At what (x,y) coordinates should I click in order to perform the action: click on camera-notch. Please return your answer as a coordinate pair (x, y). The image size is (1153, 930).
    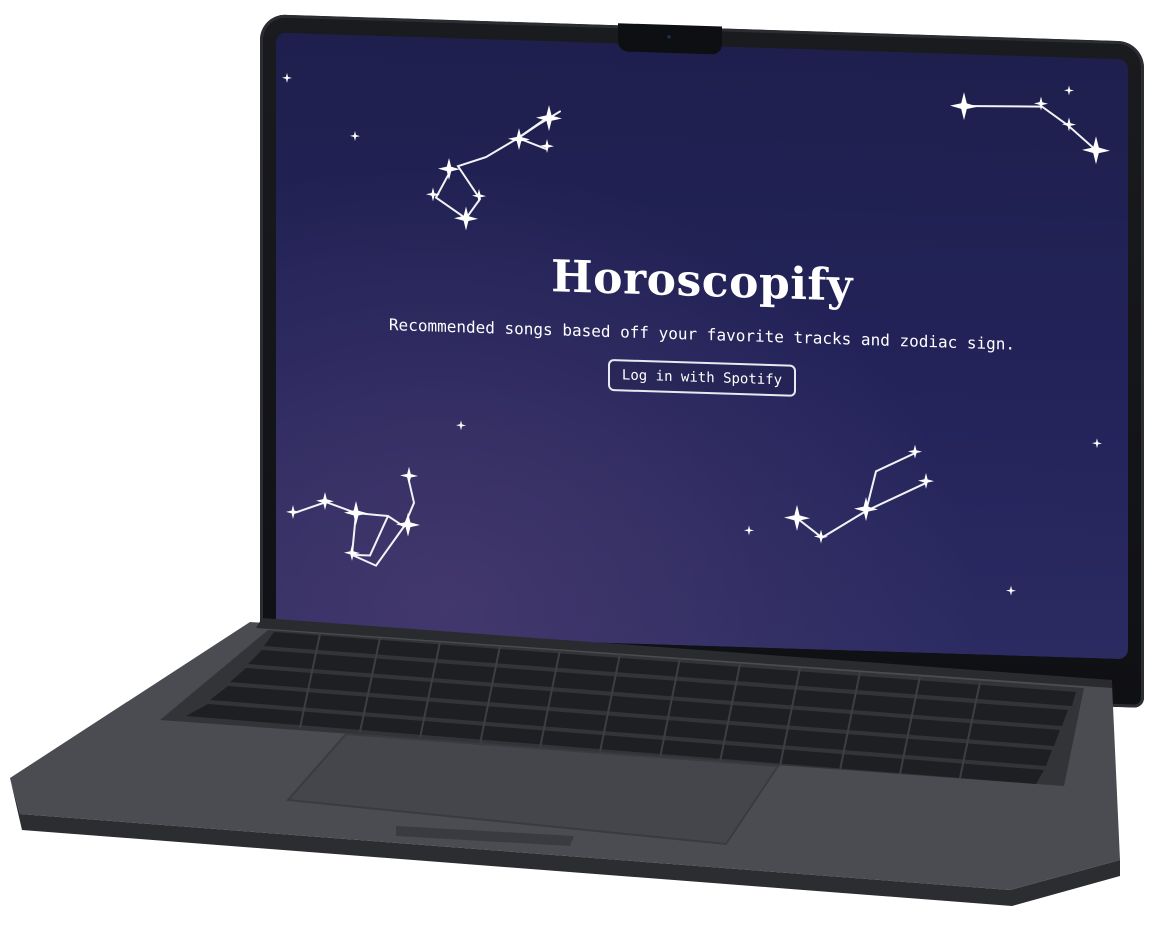
    Looking at the image, I should click on (670, 39).